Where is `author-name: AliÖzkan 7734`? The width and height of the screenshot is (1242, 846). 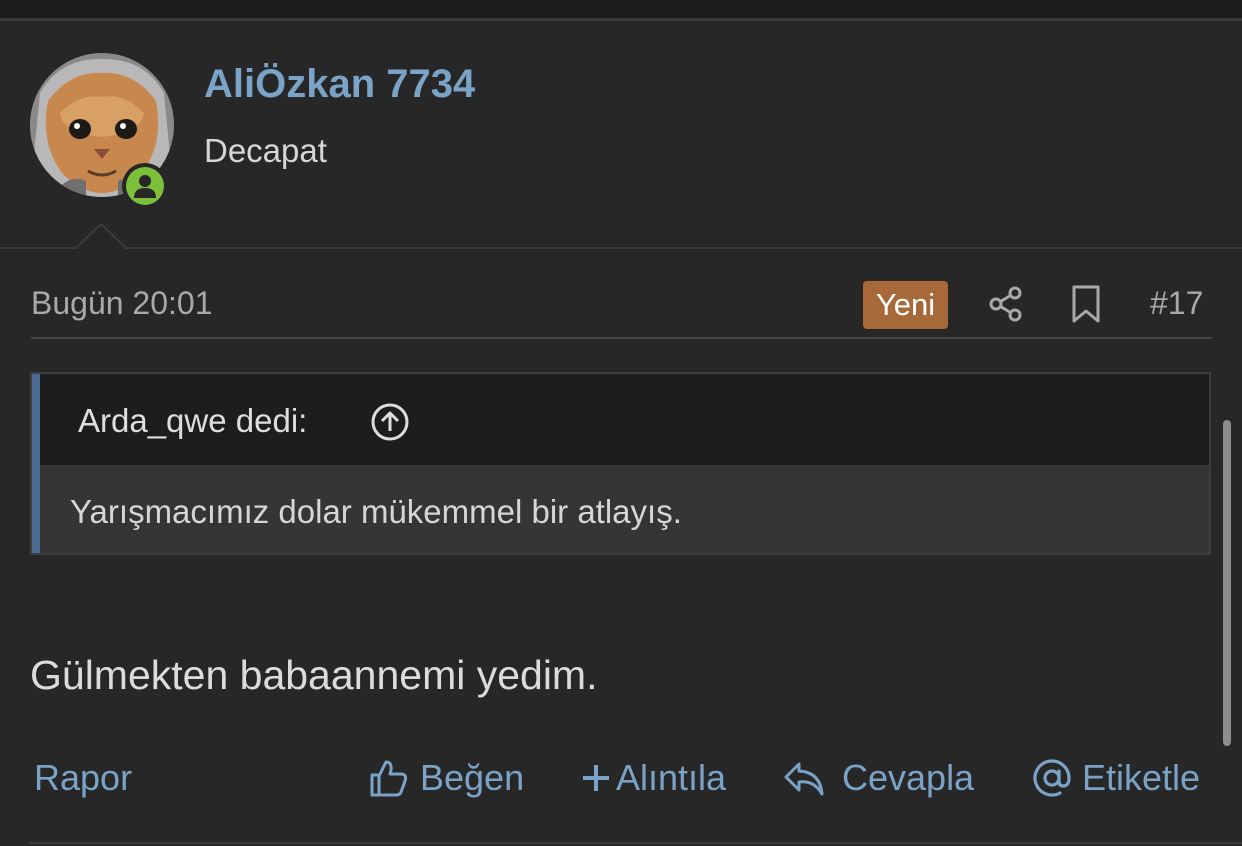
author-name: AliÖzkan 7734 is located at coordinates (339, 84).